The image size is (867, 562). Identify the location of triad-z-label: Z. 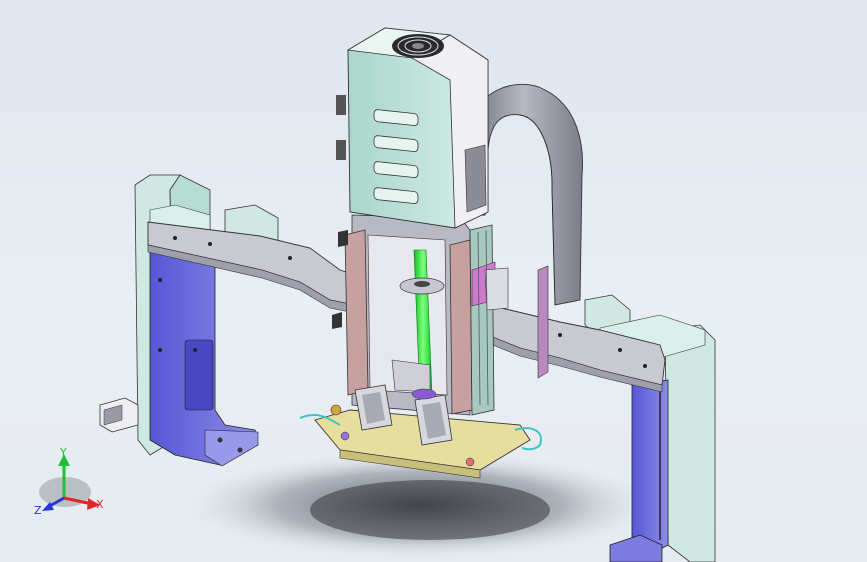
(38, 510).